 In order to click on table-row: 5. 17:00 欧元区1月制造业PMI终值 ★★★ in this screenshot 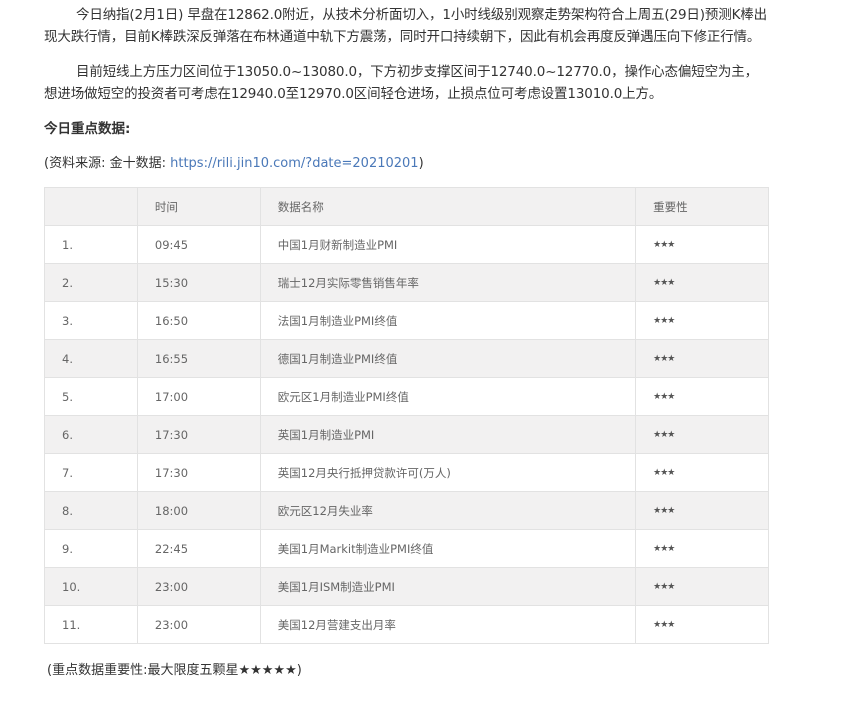, I will do `click(406, 396)`.